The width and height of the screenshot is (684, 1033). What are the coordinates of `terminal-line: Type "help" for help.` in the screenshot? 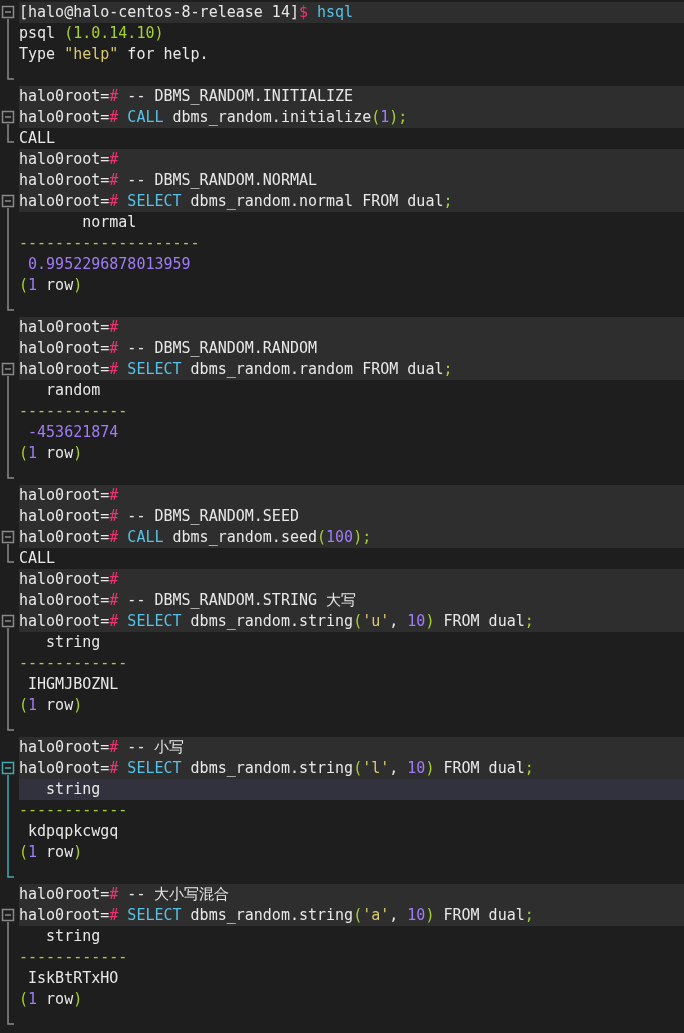 It's located at (114, 54).